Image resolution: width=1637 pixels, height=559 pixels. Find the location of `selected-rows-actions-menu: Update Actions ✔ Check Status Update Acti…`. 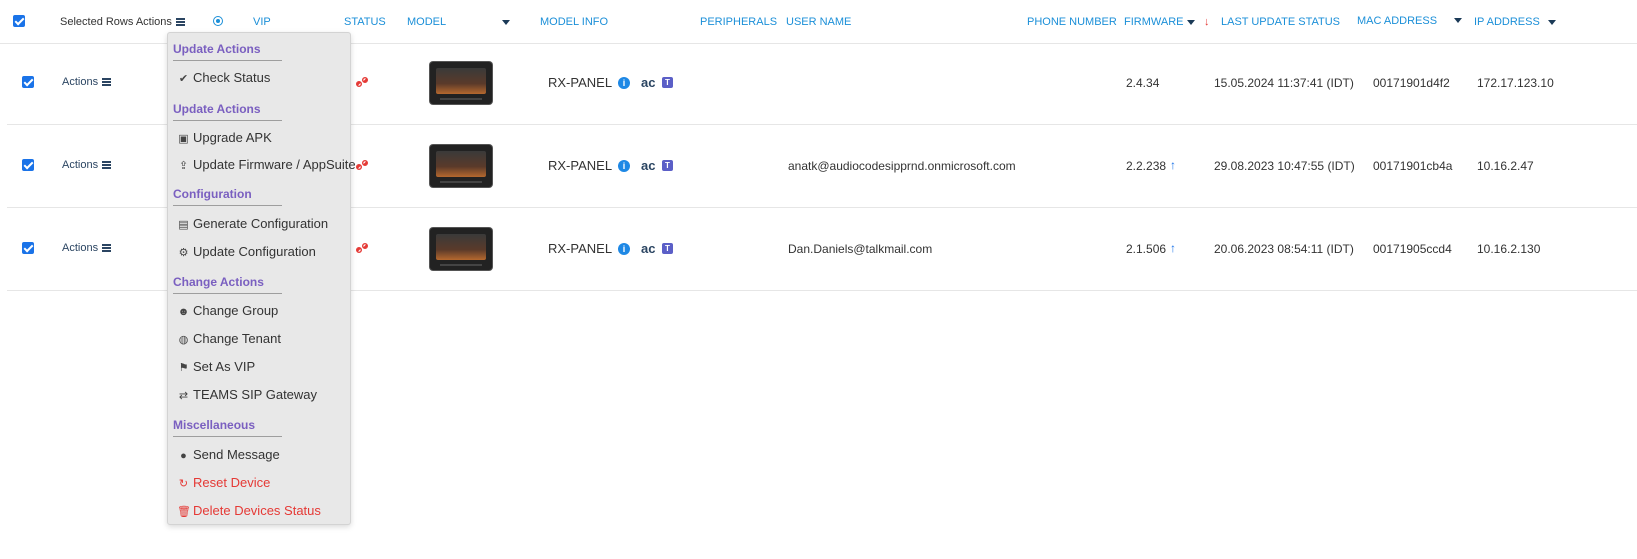

selected-rows-actions-menu: Update Actions ✔ Check Status Update Acti… is located at coordinates (261, 278).